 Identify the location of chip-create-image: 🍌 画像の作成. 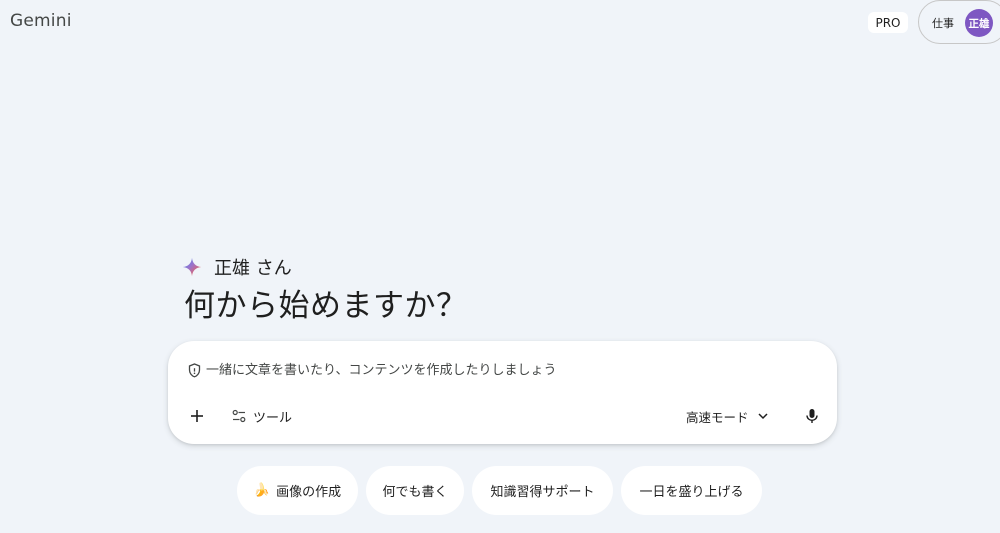
(297, 490).